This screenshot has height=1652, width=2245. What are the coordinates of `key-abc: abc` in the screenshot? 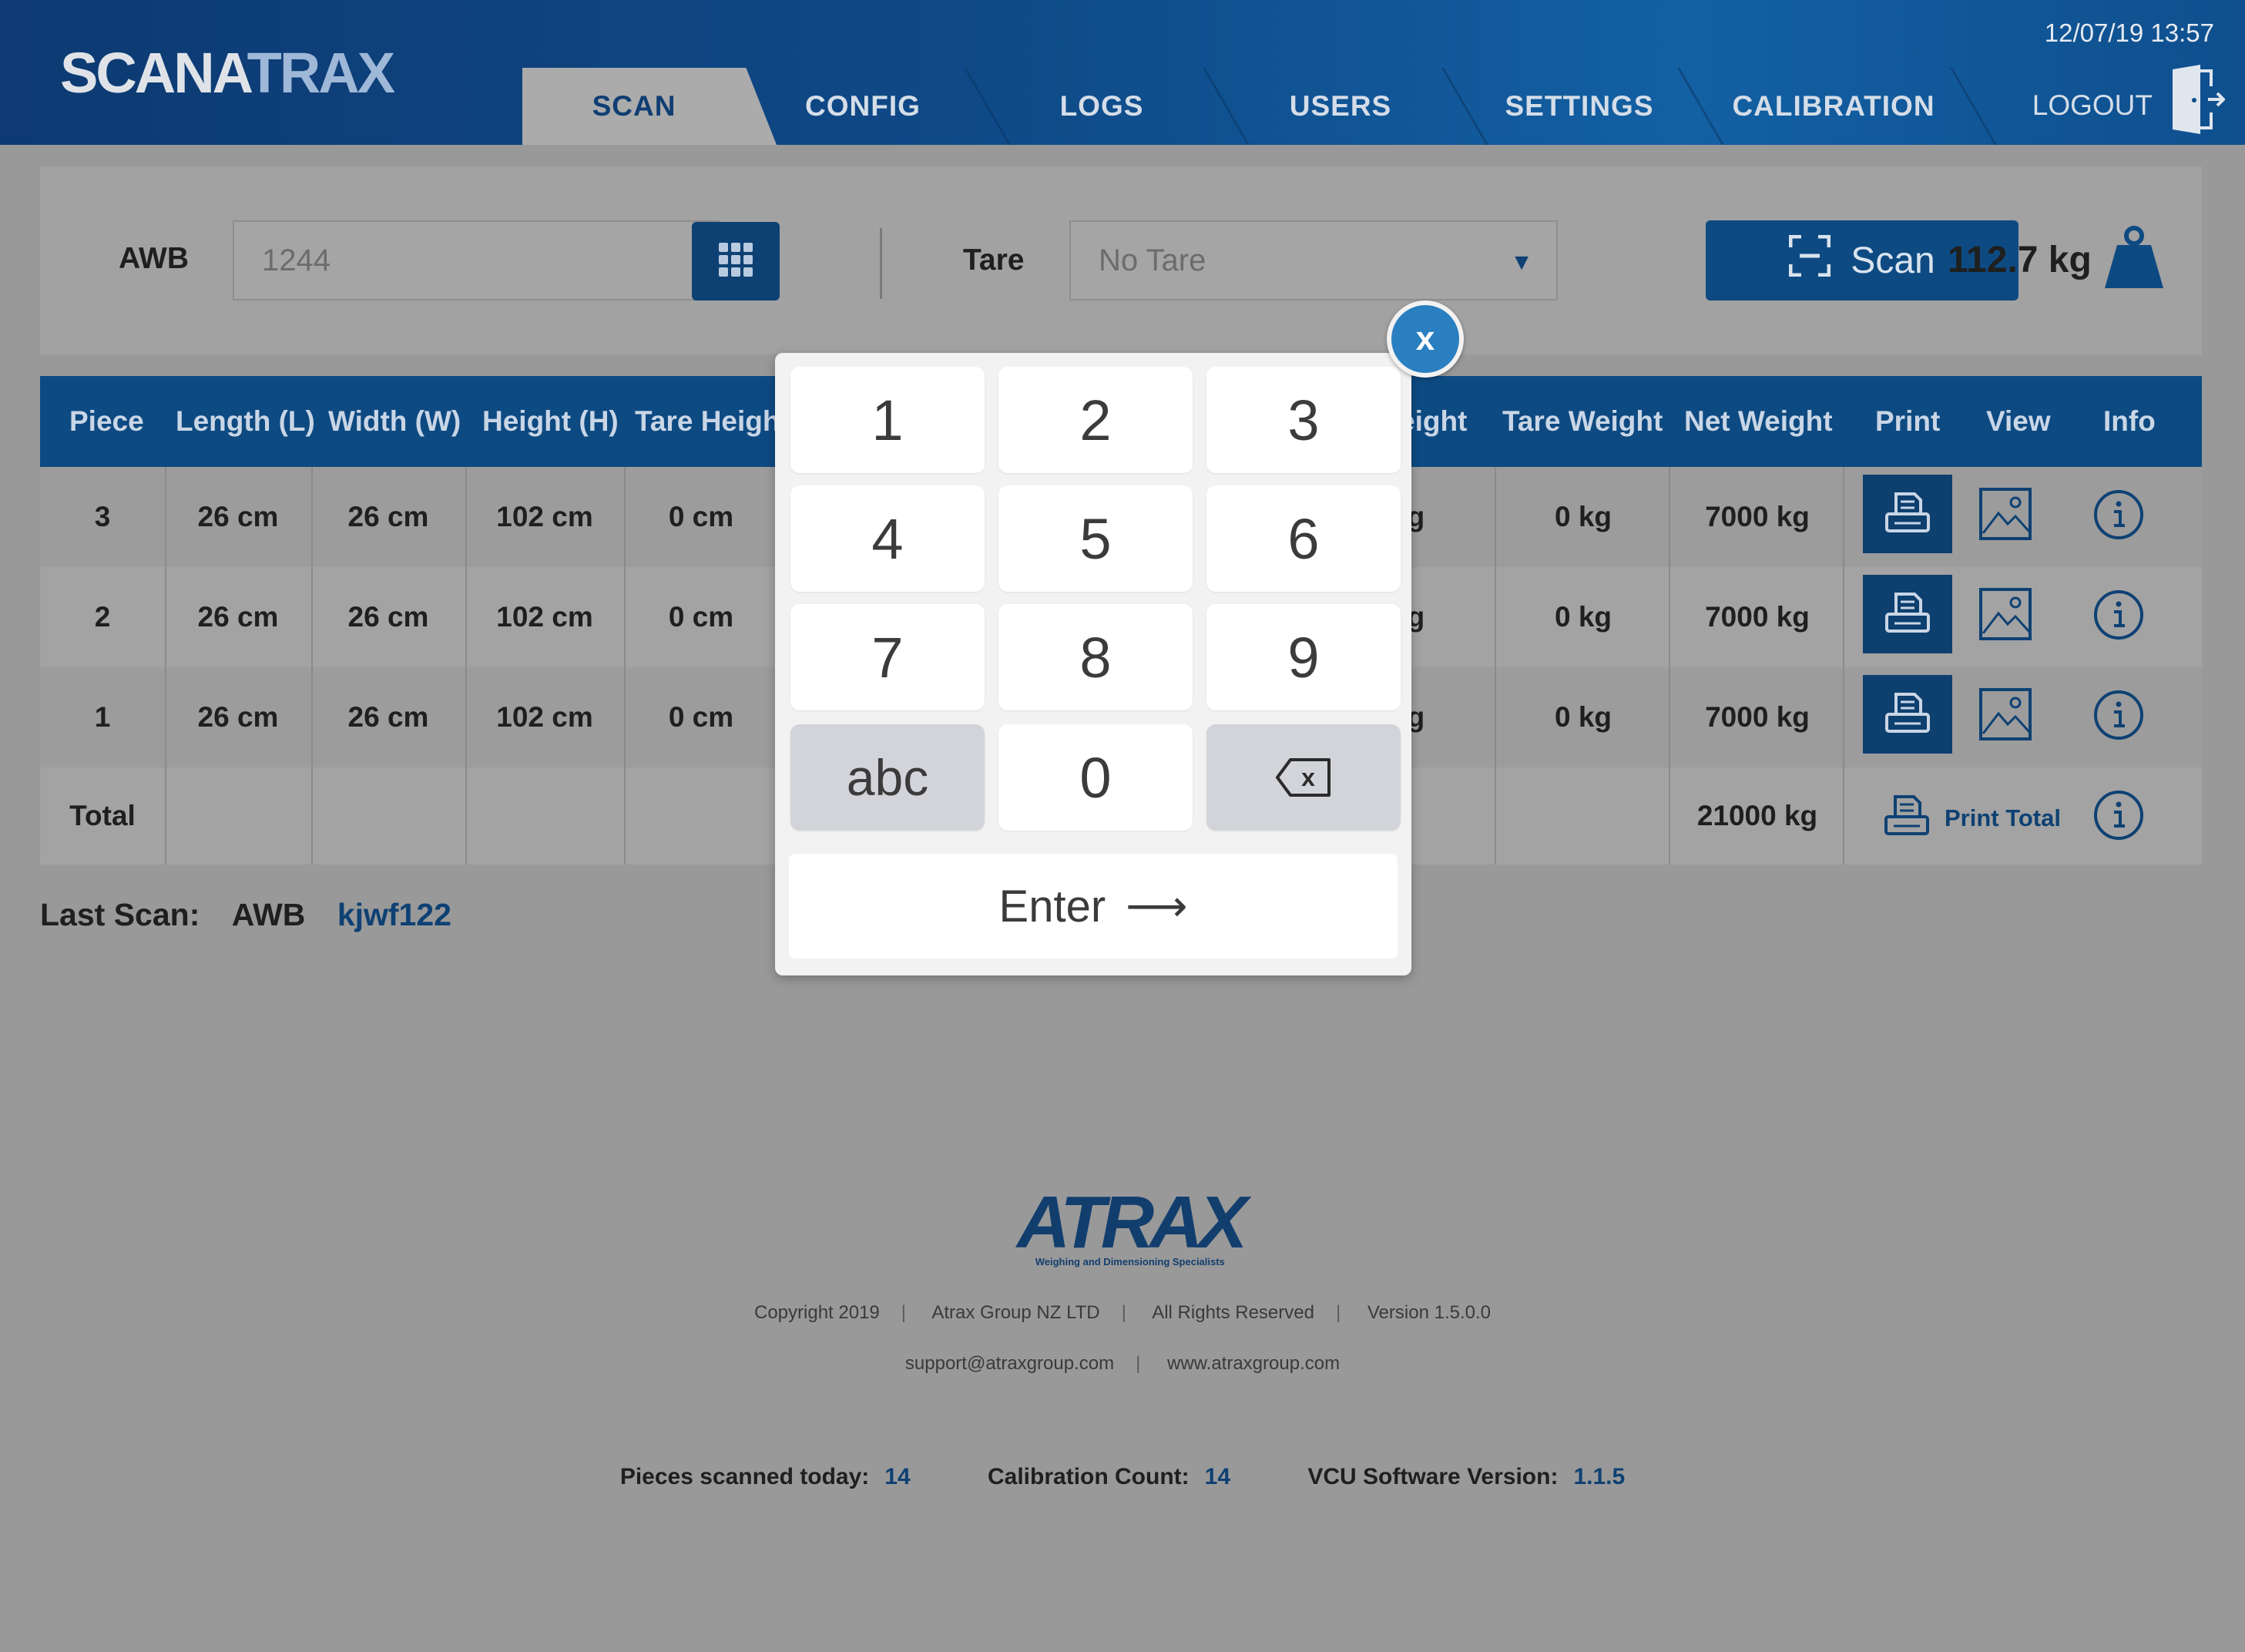 It's located at (887, 777).